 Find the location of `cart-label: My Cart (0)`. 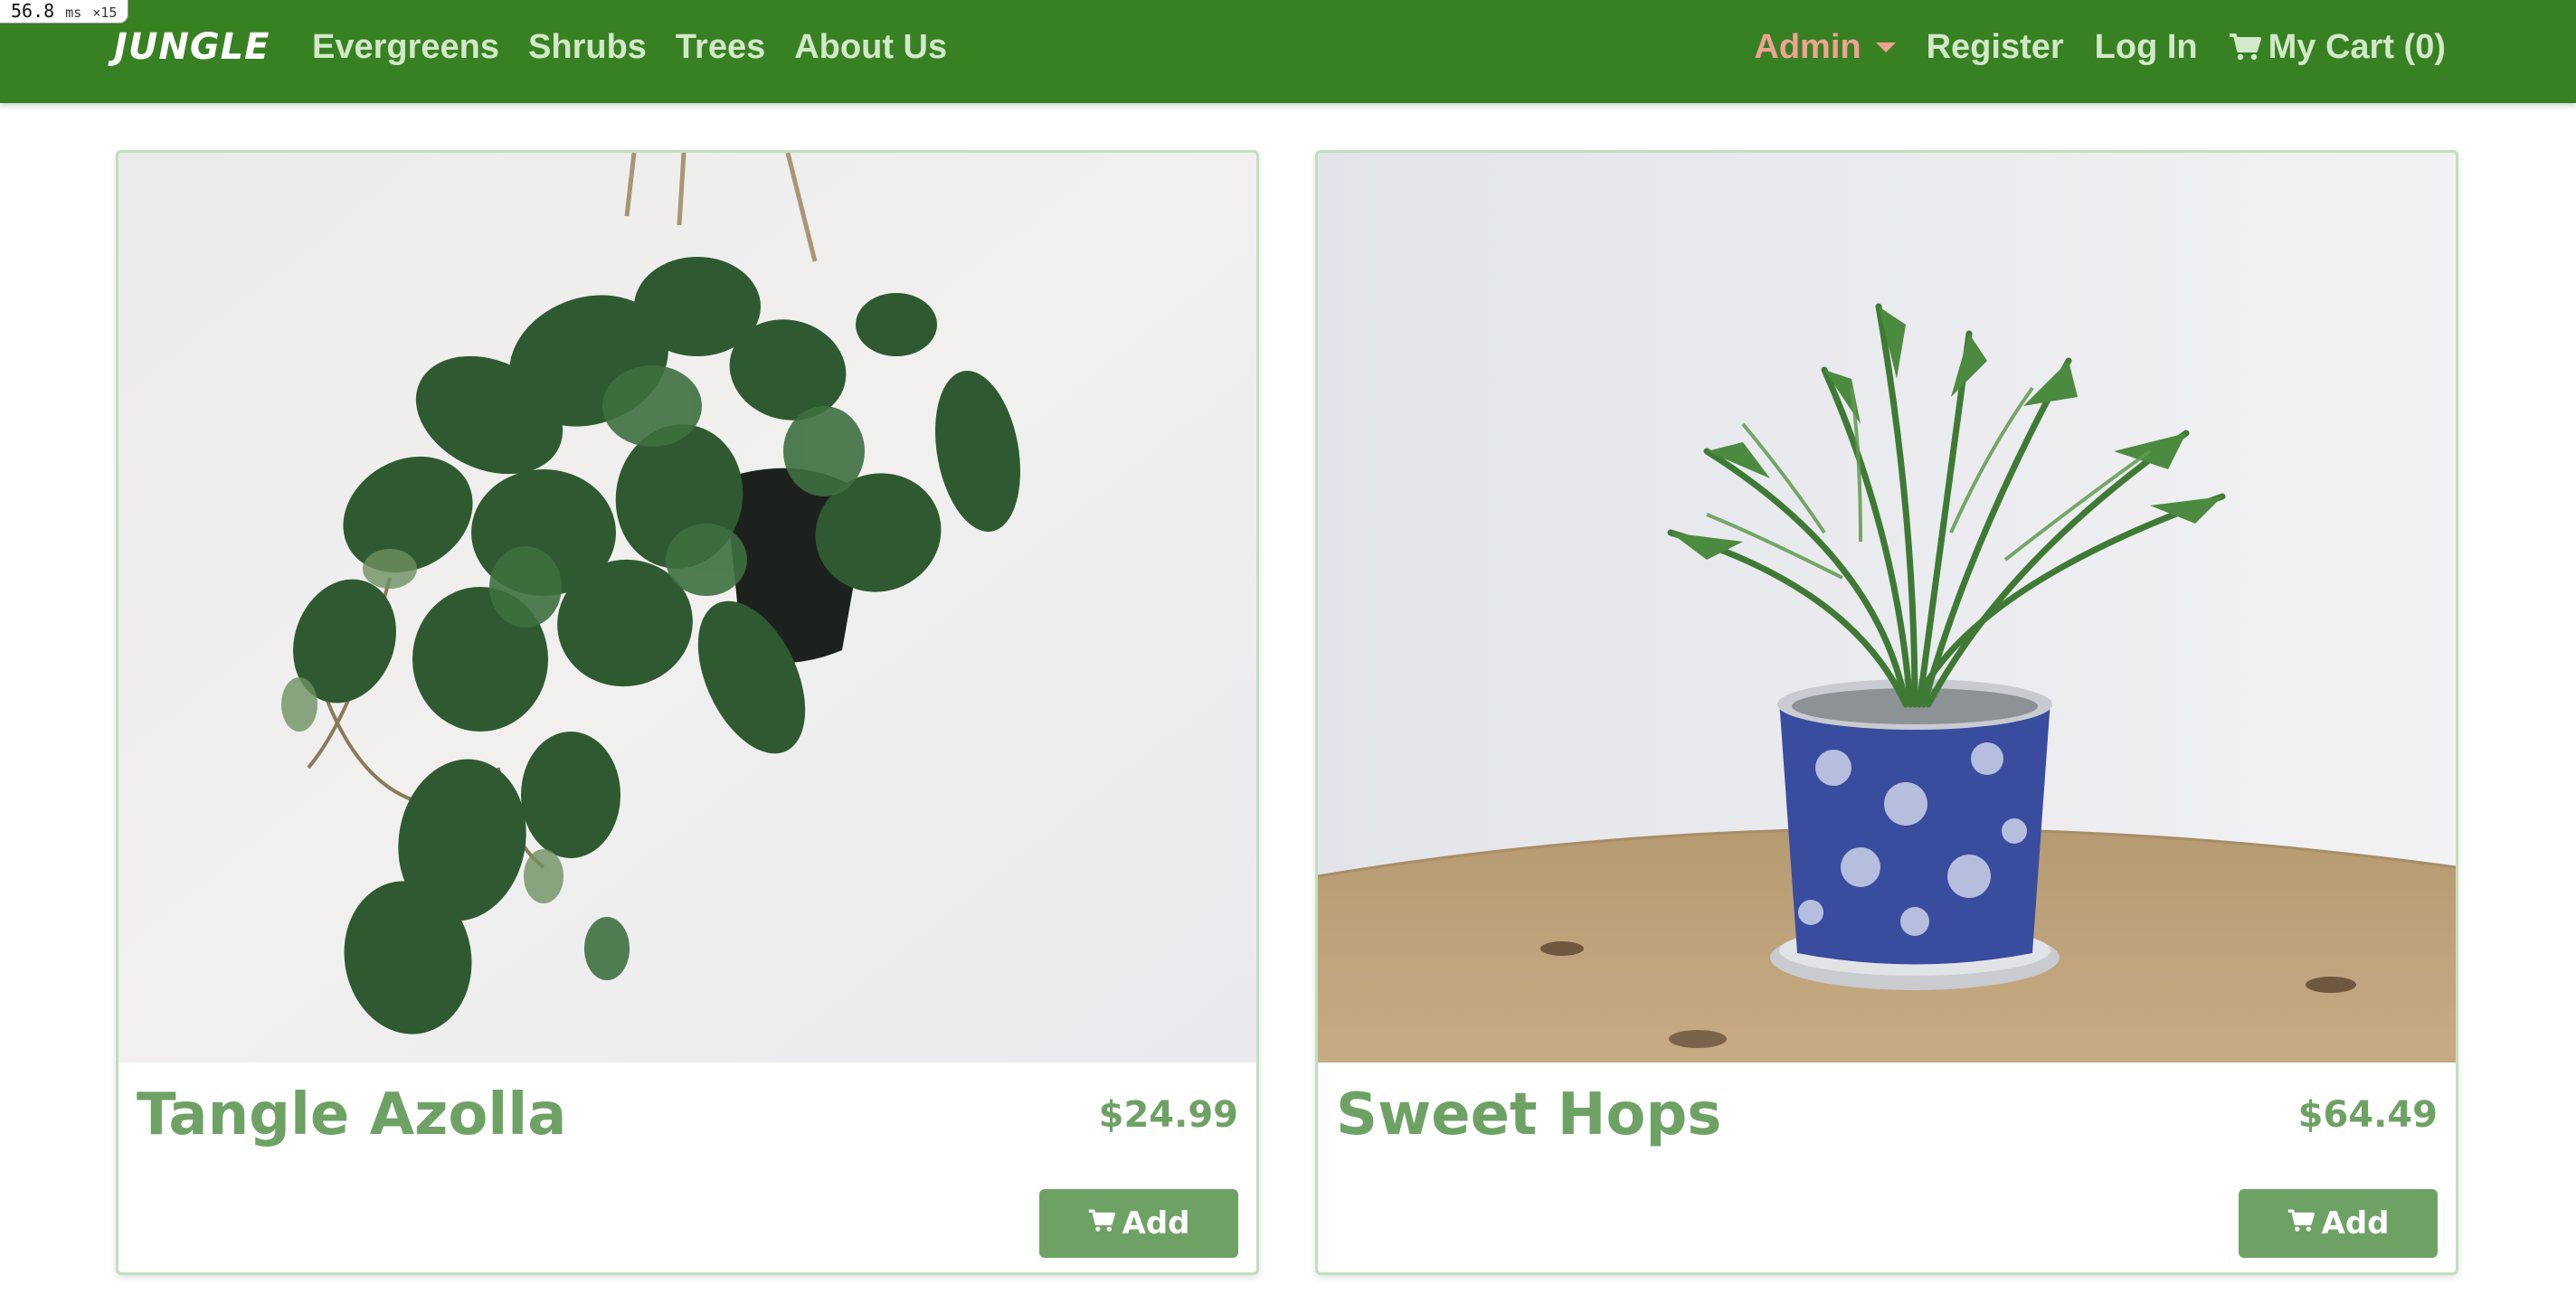

cart-label: My Cart (0) is located at coordinates (2357, 47).